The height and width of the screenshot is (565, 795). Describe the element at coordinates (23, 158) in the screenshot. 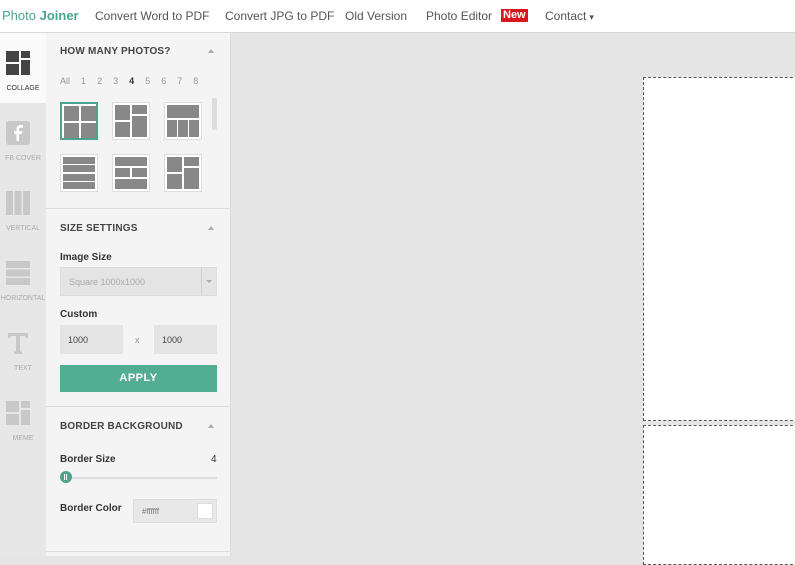

I see `rail-label-fb-cover: FB COVER` at that location.